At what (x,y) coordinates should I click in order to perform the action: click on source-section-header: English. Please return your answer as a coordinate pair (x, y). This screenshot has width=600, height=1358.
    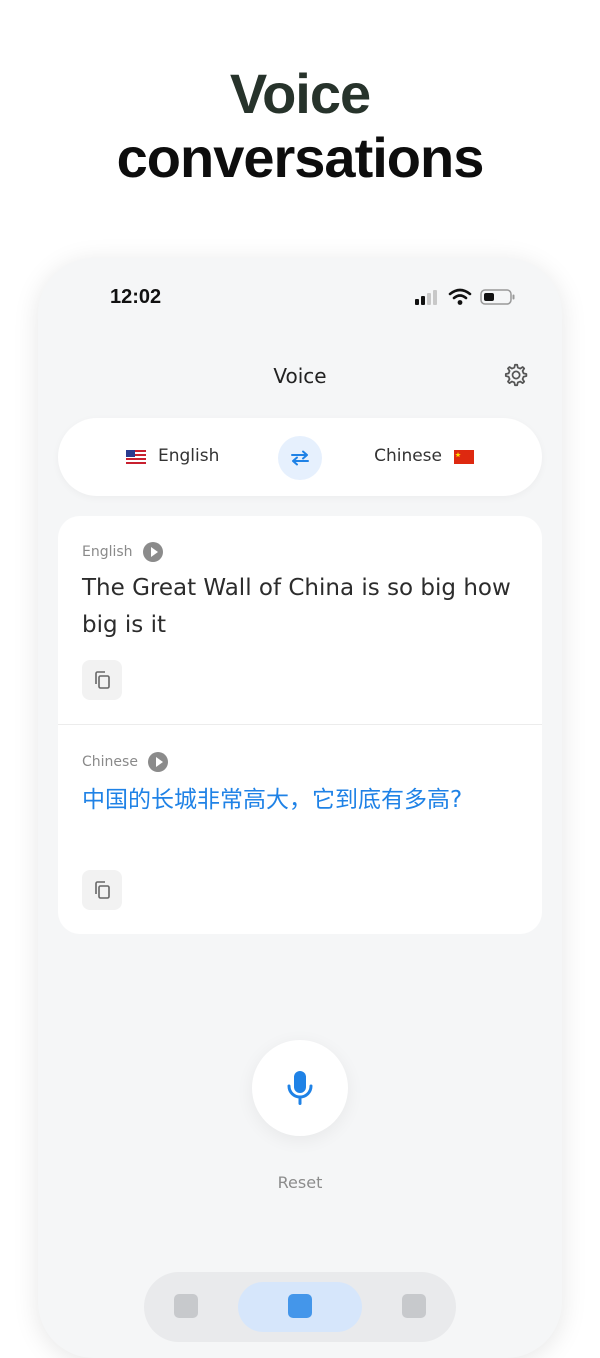
    Looking at the image, I should click on (122, 552).